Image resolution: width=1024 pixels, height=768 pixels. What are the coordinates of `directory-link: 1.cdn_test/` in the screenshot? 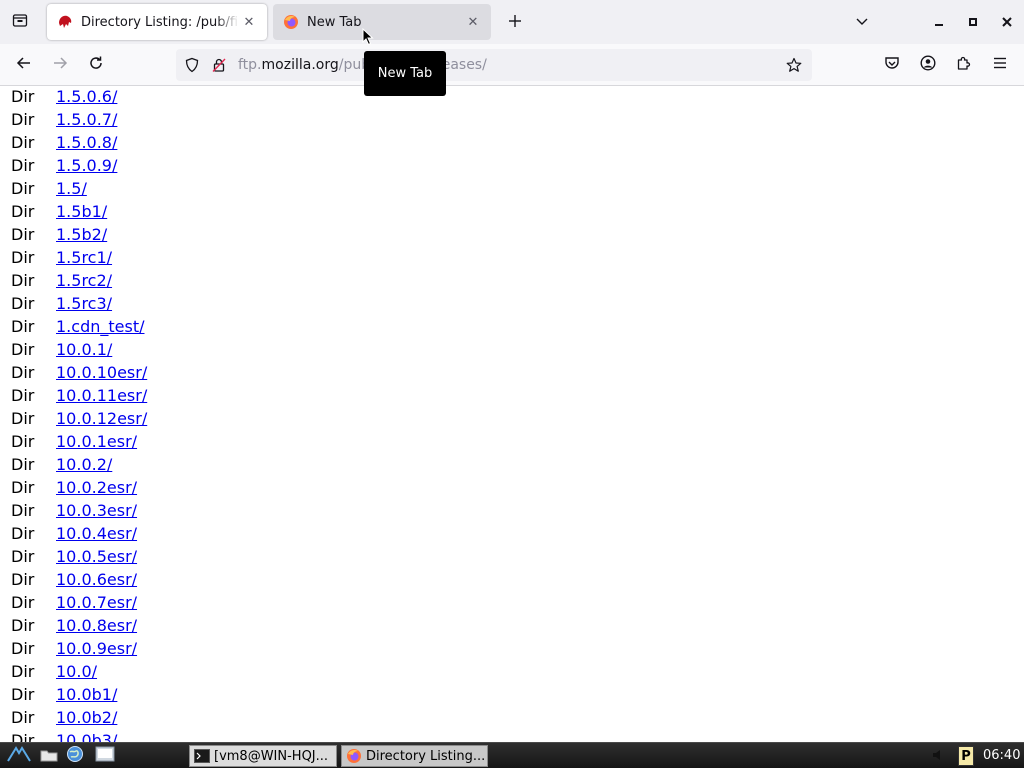 It's located at (100, 326).